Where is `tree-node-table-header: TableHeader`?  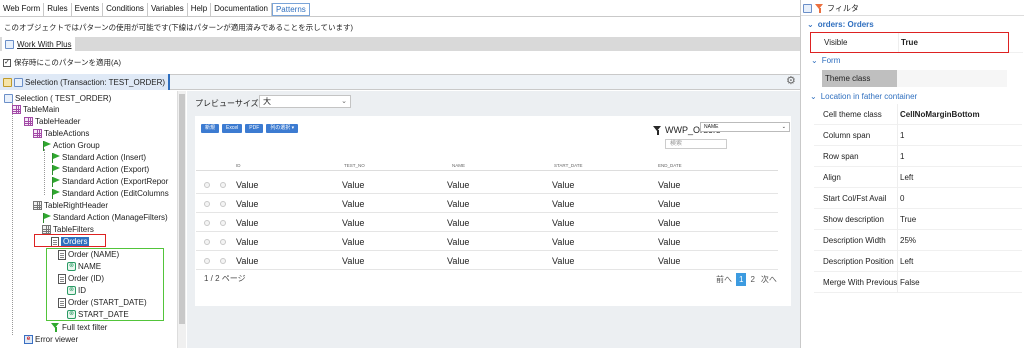
tree-node-table-header: TableHeader is located at coordinates (52, 121).